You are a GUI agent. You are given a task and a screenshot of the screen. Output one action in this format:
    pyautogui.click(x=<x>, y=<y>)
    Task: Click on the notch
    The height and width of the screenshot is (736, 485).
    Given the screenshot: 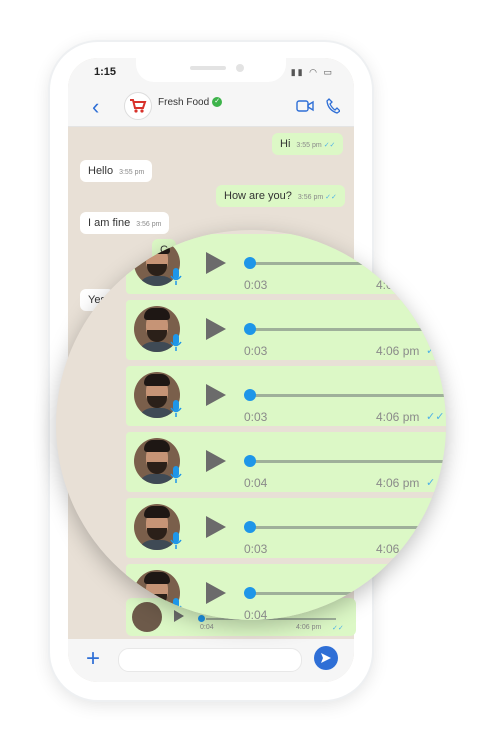 What is the action you would take?
    pyautogui.click(x=211, y=70)
    